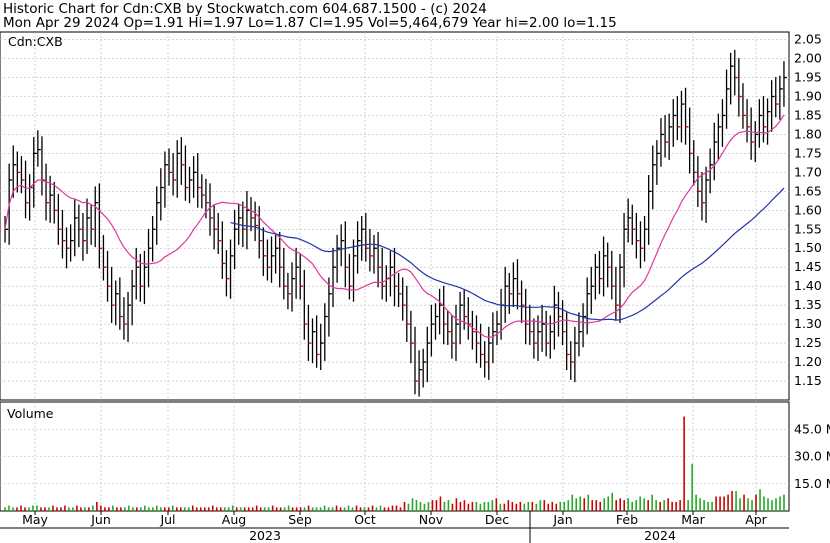 Image resolution: width=830 pixels, height=543 pixels. Describe the element at coordinates (35, 519) in the screenshot. I see `month-label: May` at that location.